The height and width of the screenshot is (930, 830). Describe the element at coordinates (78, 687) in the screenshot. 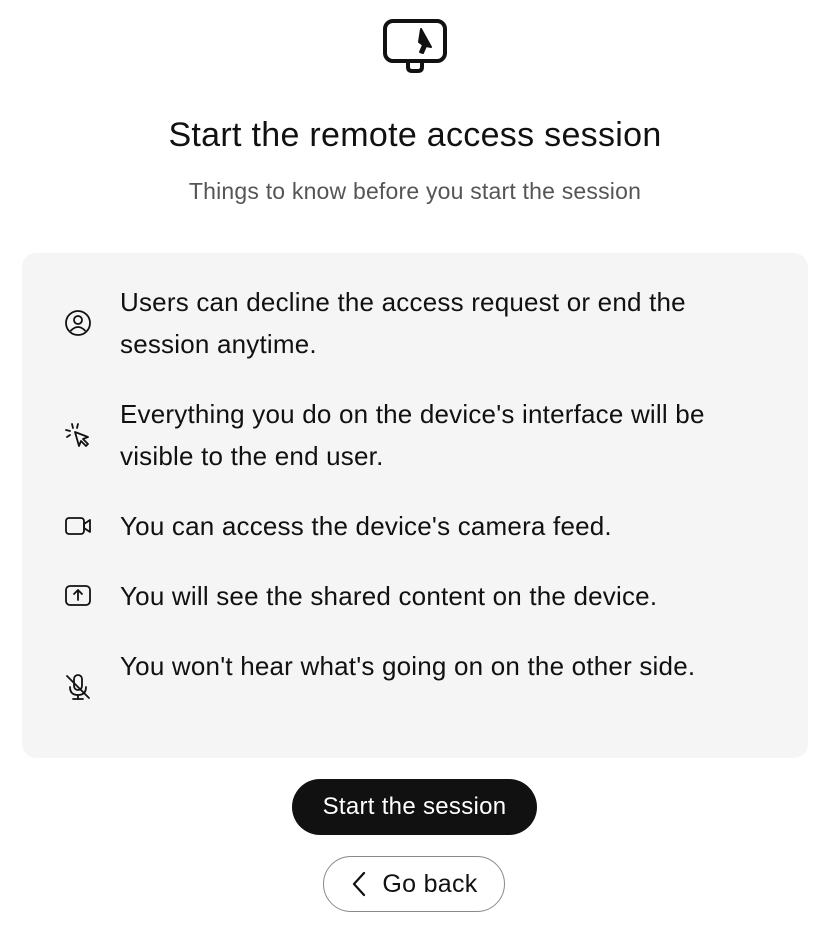

I see `microphone-muted-icon` at that location.